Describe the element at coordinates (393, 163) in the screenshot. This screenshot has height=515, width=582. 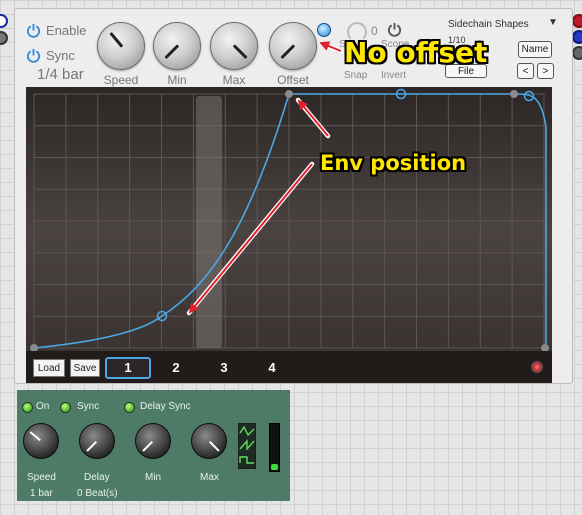
I see `annotation-env-position: Env position` at that location.